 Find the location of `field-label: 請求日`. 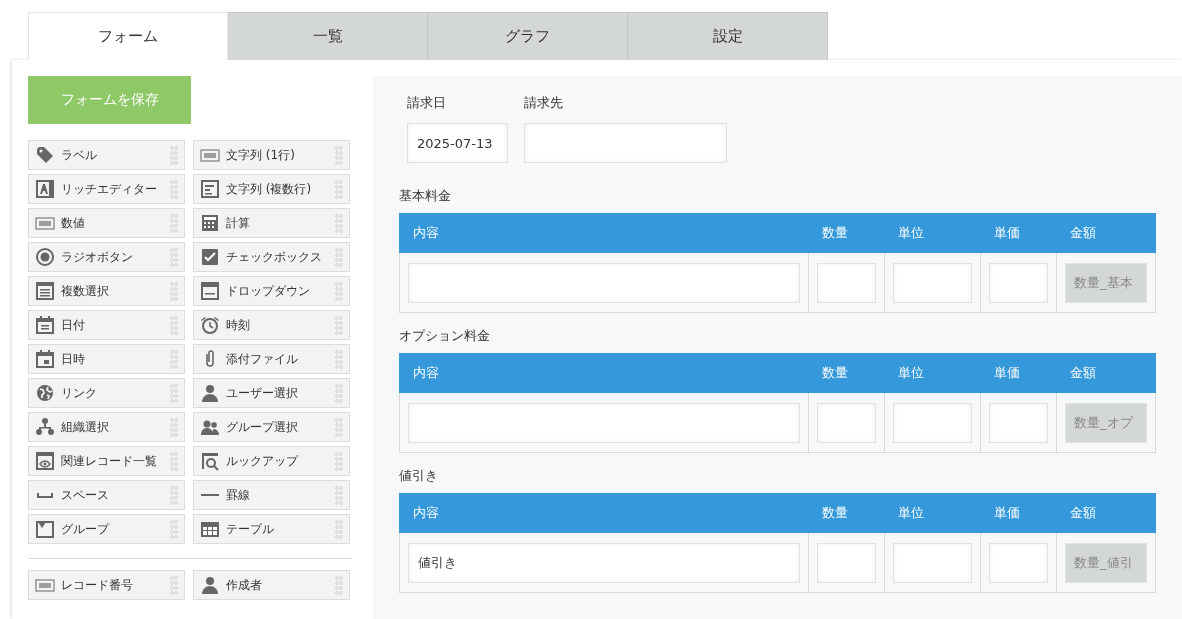

field-label: 請求日 is located at coordinates (426, 103).